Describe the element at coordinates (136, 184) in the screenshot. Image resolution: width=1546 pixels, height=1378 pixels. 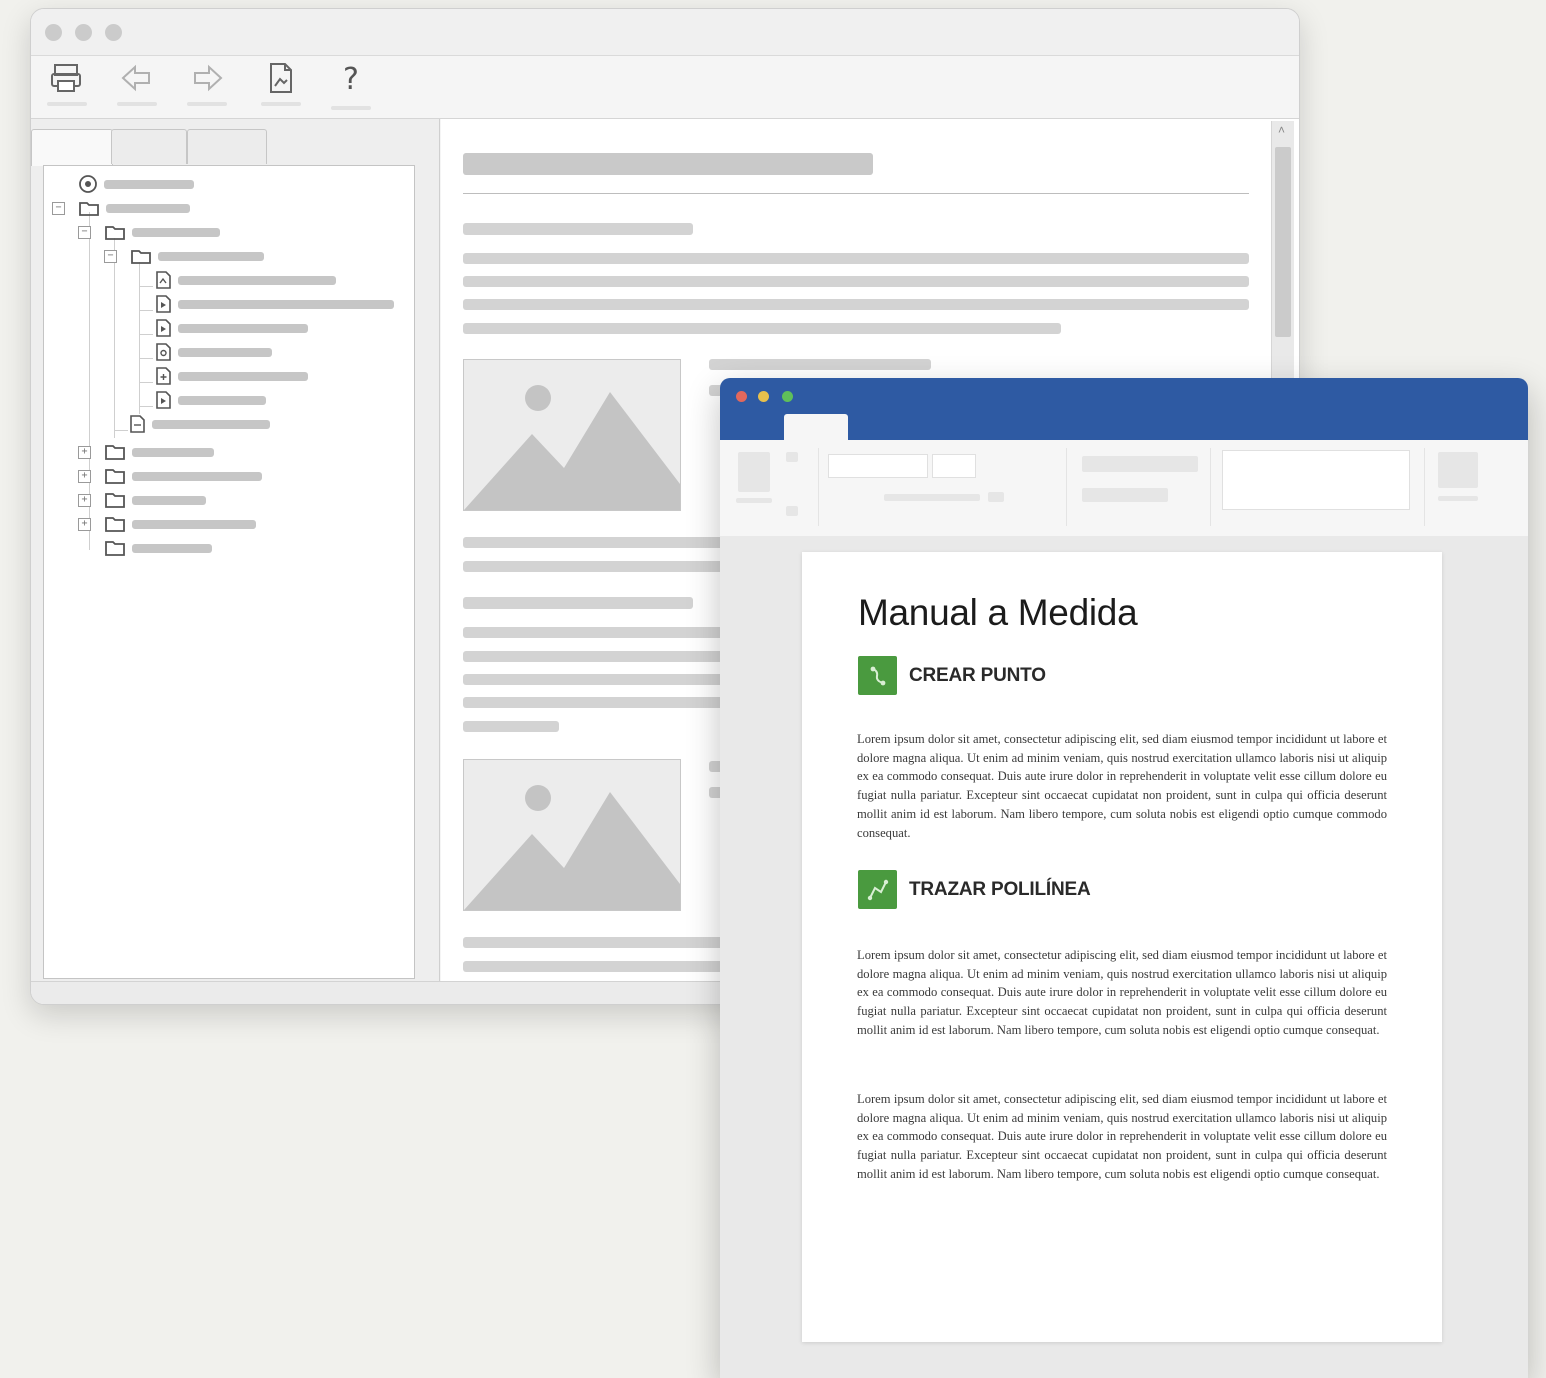
I see `tree-item-help` at that location.